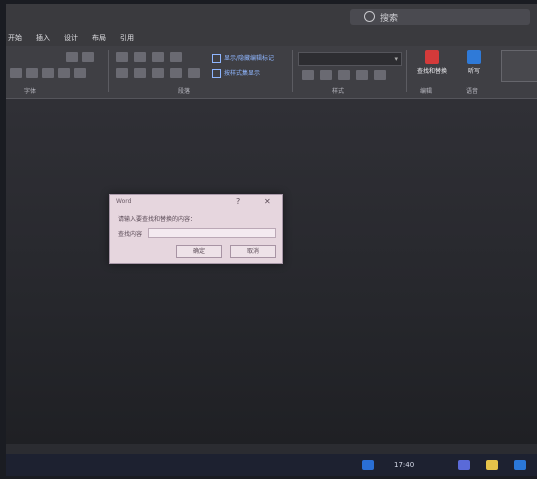 This screenshot has height=479, width=537. I want to click on group-label-paragraph: 段落, so click(184, 91).